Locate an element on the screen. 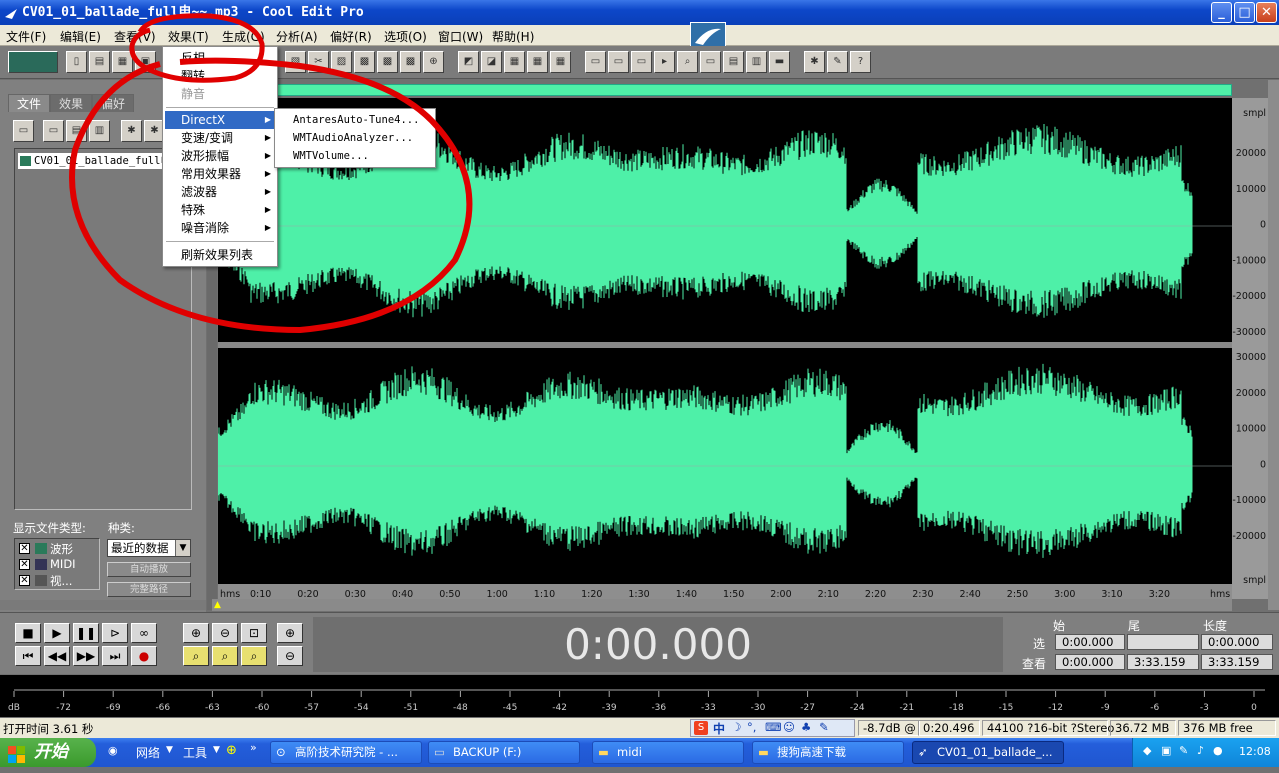 The height and width of the screenshot is (773, 1279). counter-icon: ▤ is located at coordinates (733, 62).